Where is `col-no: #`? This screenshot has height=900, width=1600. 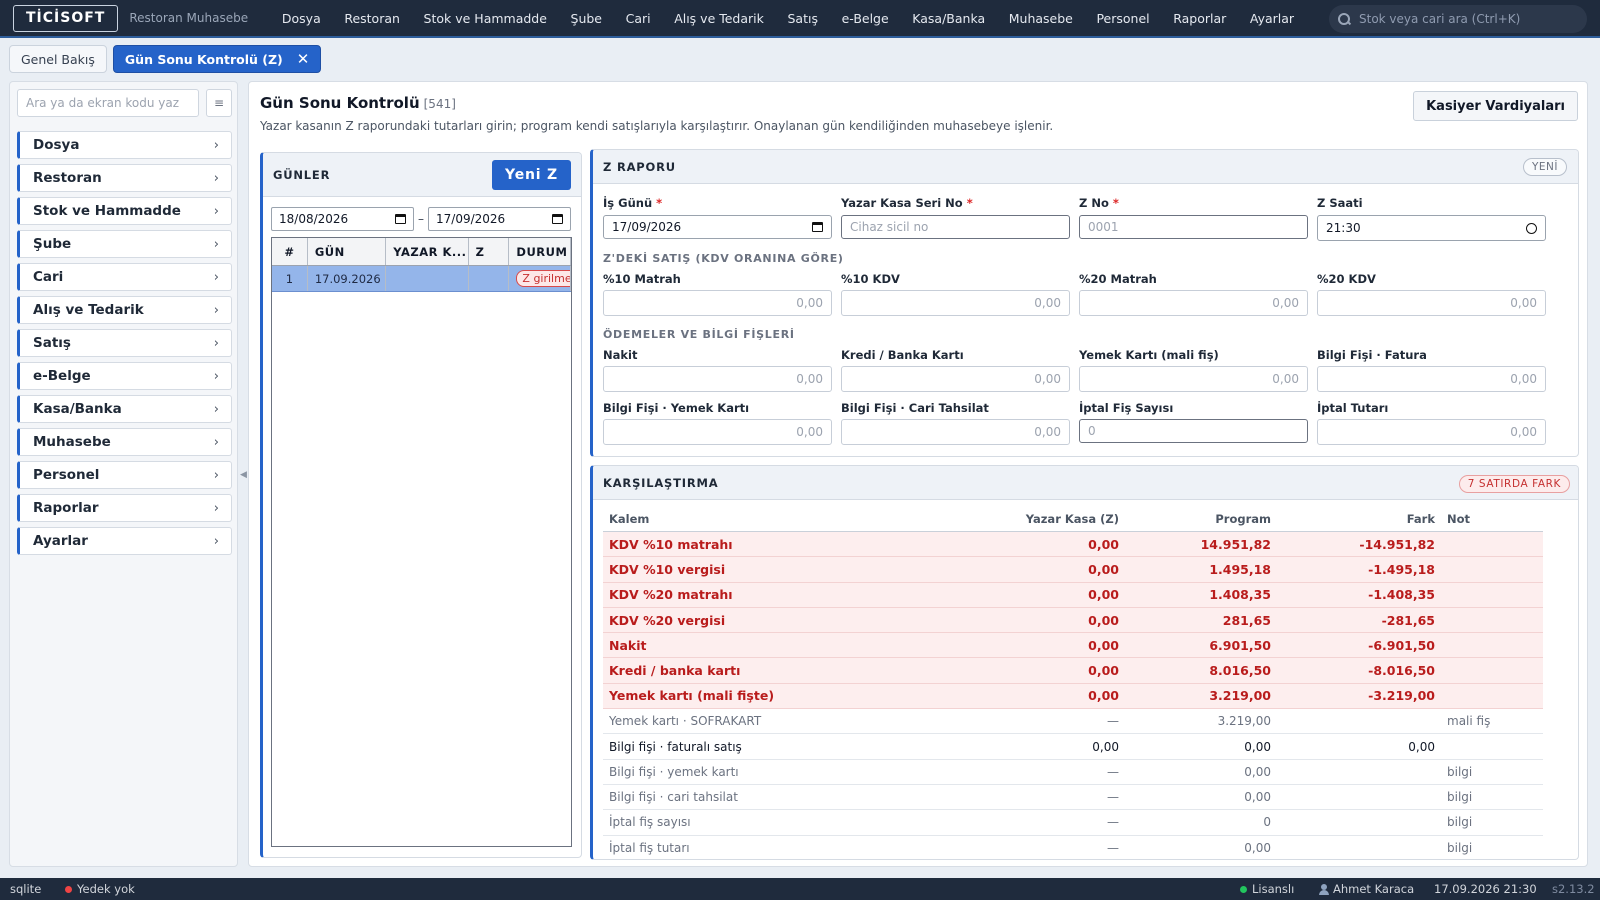
col-no: # is located at coordinates (290, 251).